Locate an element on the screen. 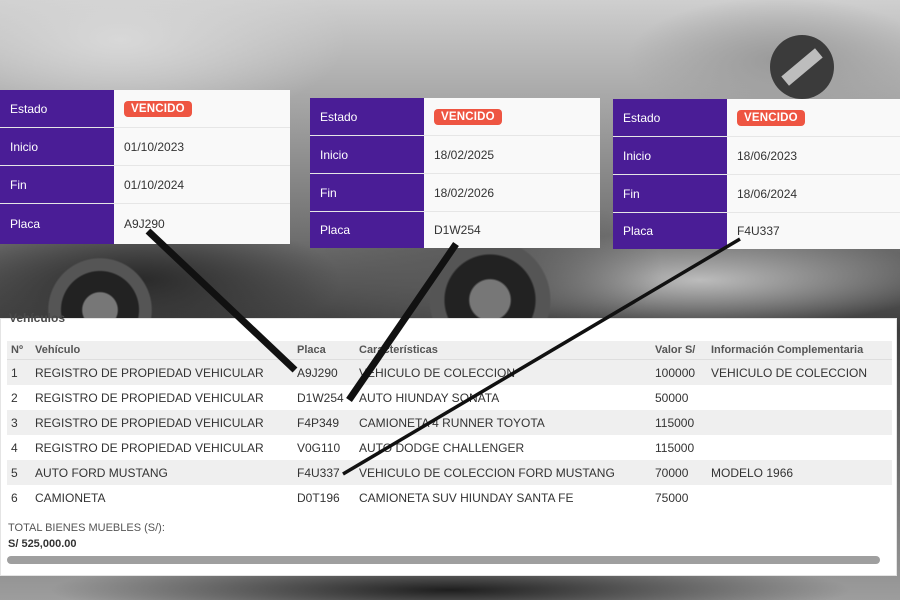  cell: 2 is located at coordinates (14, 397).